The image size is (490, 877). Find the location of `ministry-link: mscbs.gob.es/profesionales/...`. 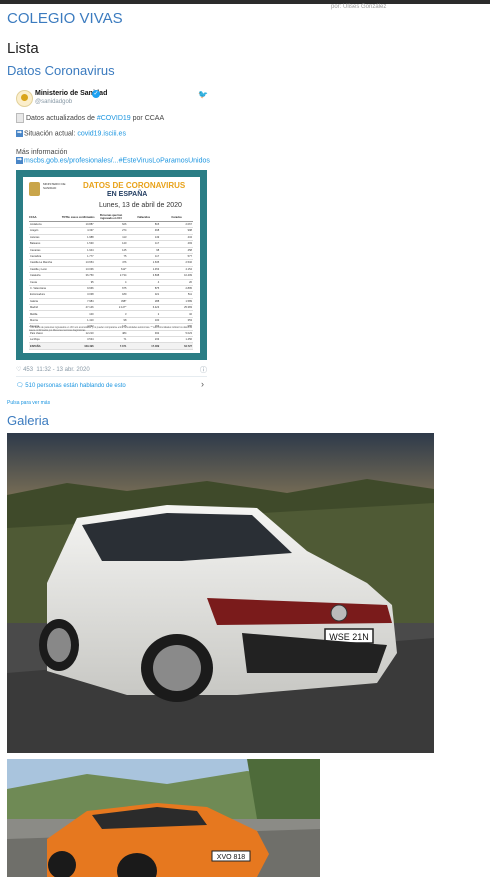

ministry-link: mscbs.gob.es/profesionales/... is located at coordinates (71, 160).